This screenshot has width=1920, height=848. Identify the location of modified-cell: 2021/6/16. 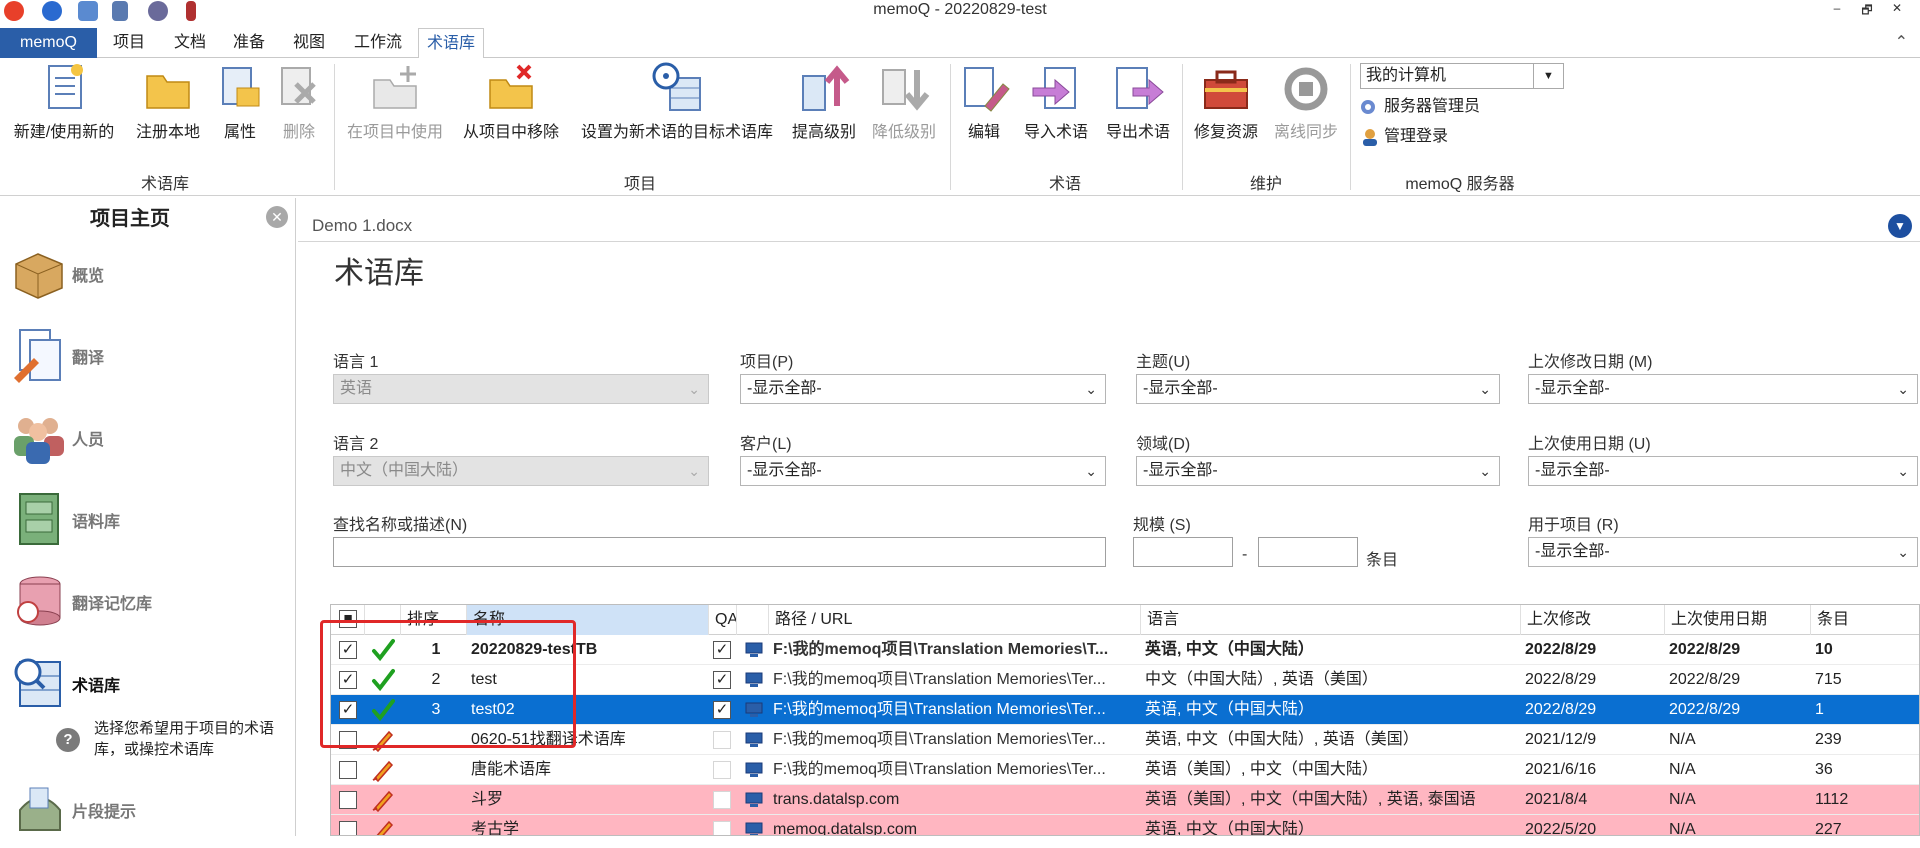
(1561, 769).